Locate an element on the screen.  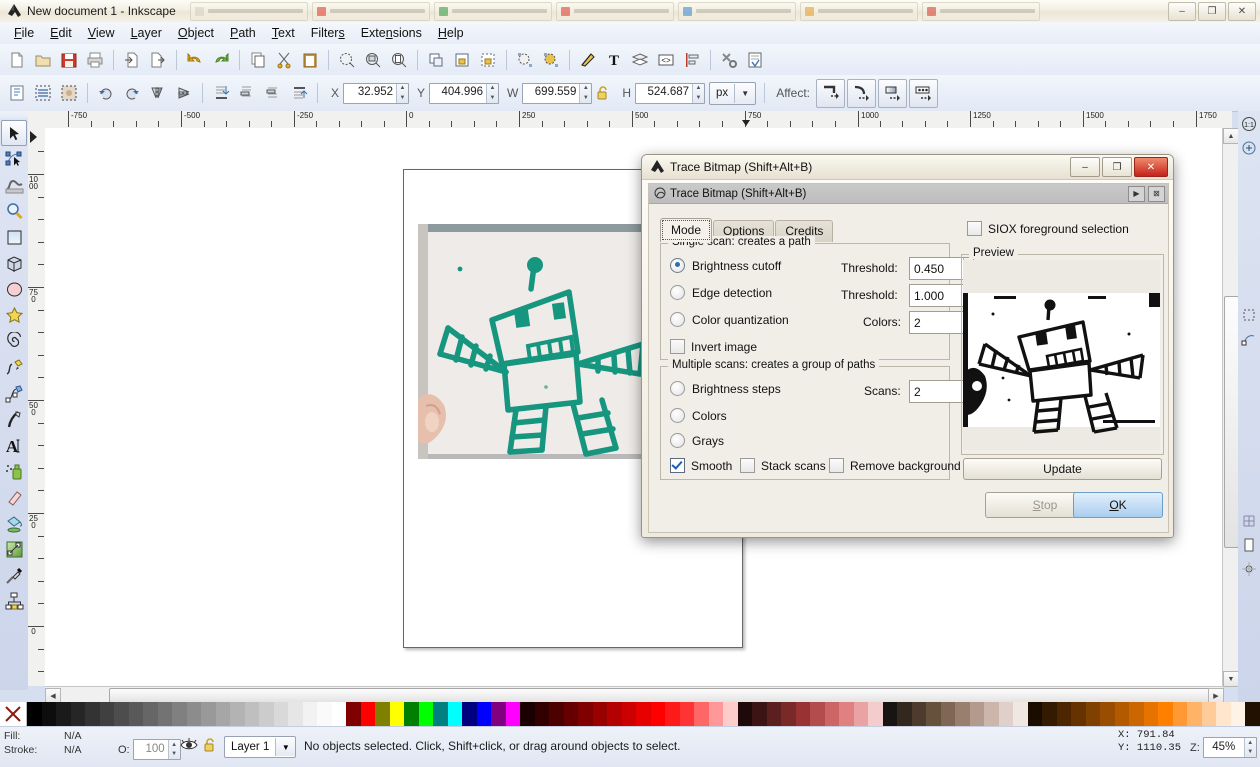
tweak-tool is located at coordinates (14, 185).